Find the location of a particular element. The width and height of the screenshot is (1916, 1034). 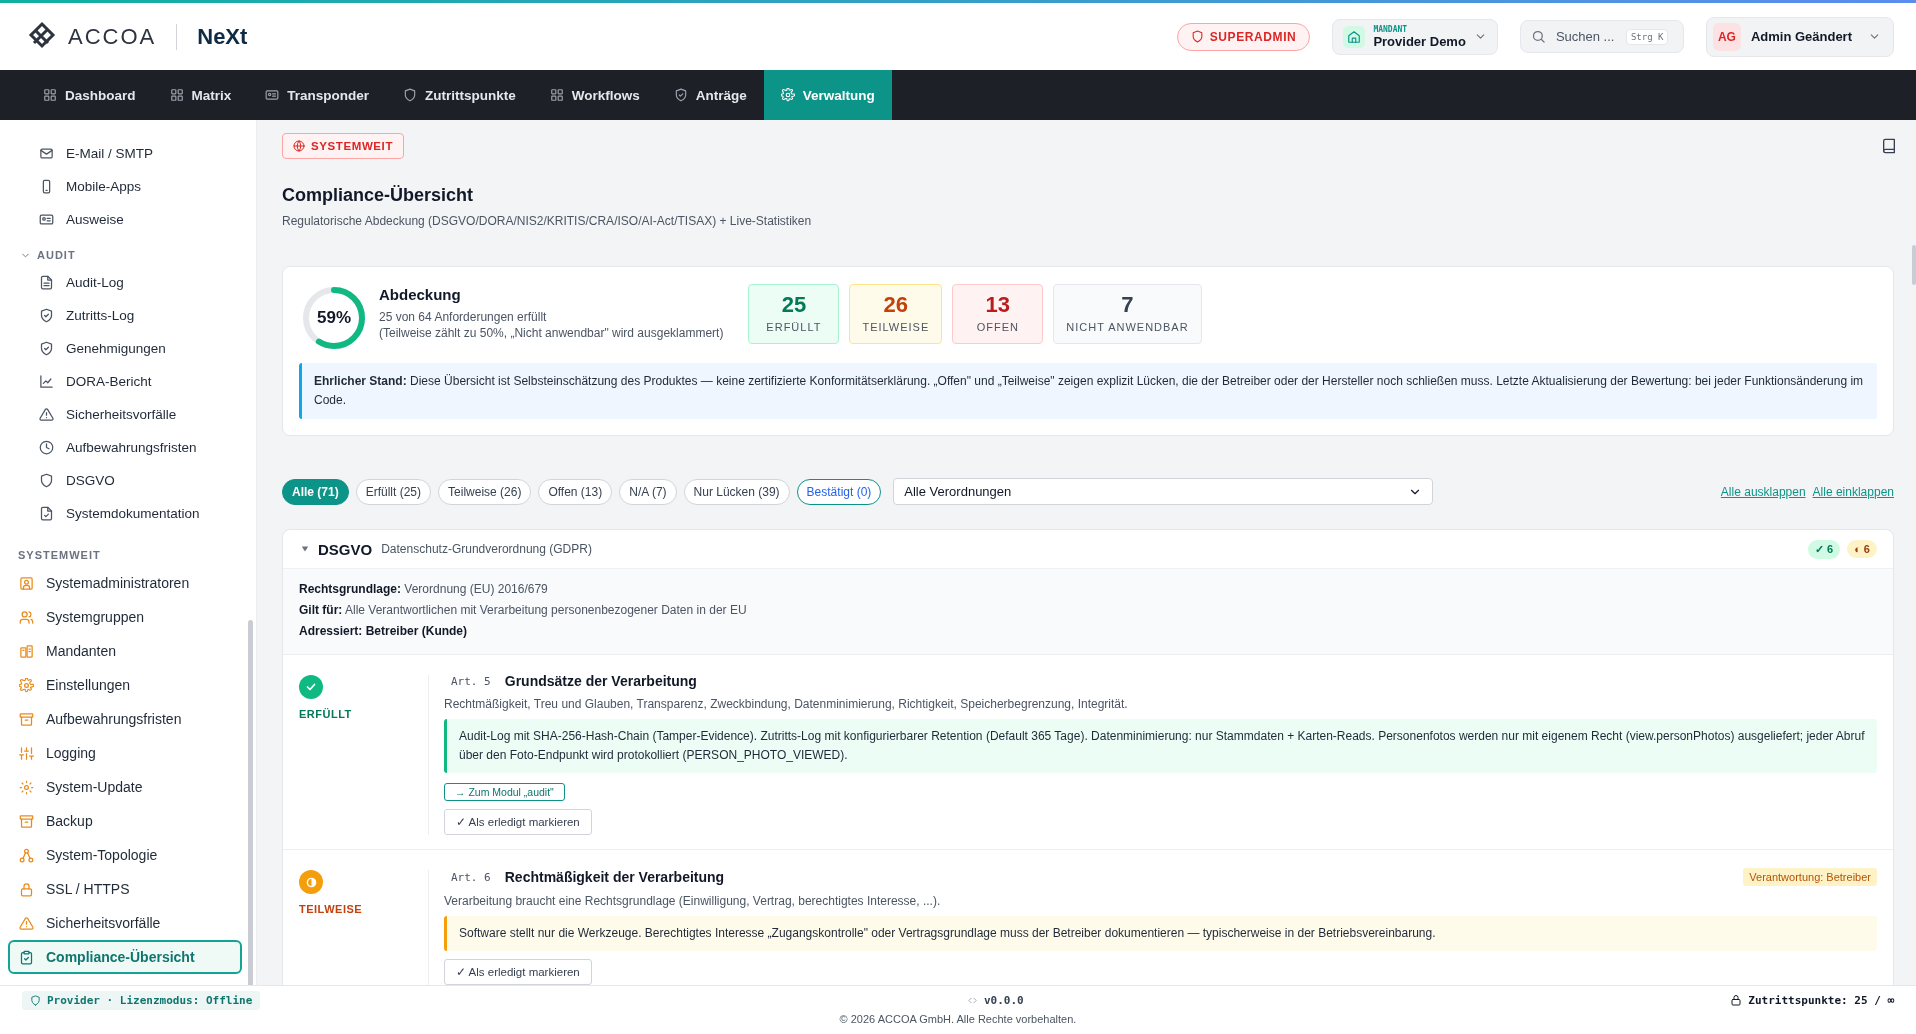

book-icon is located at coordinates (1889, 146).